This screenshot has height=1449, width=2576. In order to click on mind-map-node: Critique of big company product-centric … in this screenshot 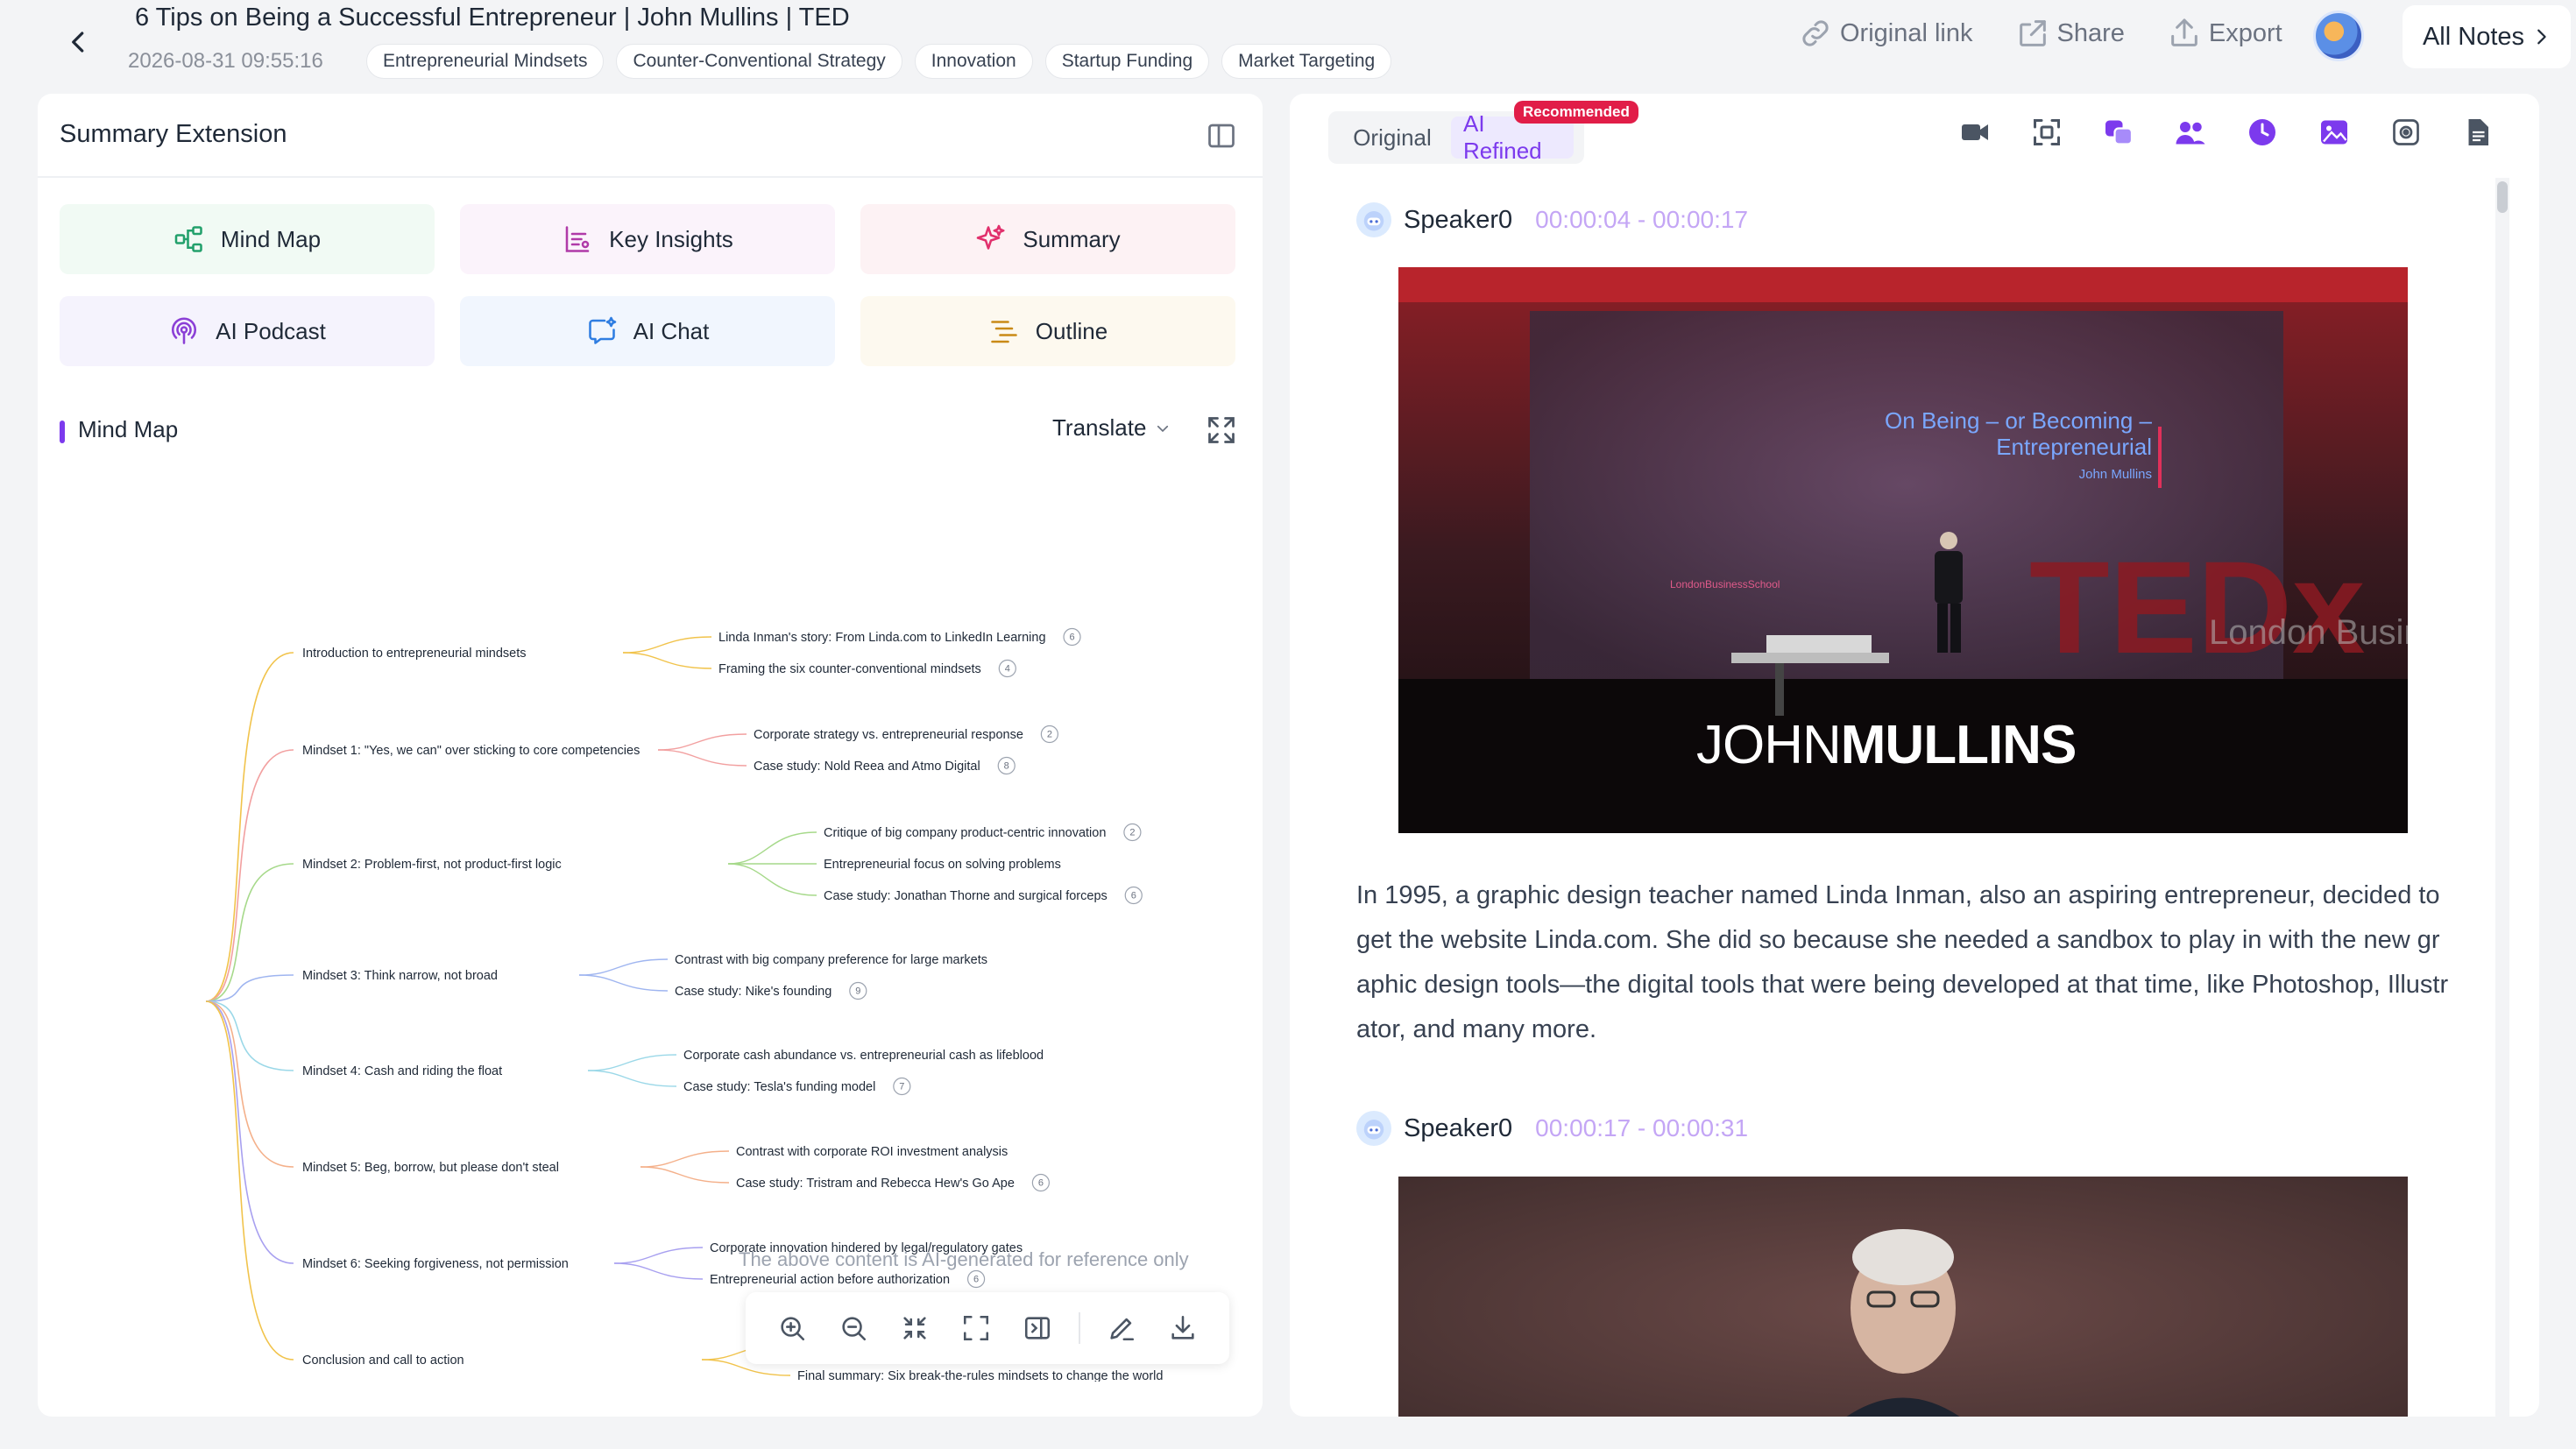, I will do `click(965, 833)`.